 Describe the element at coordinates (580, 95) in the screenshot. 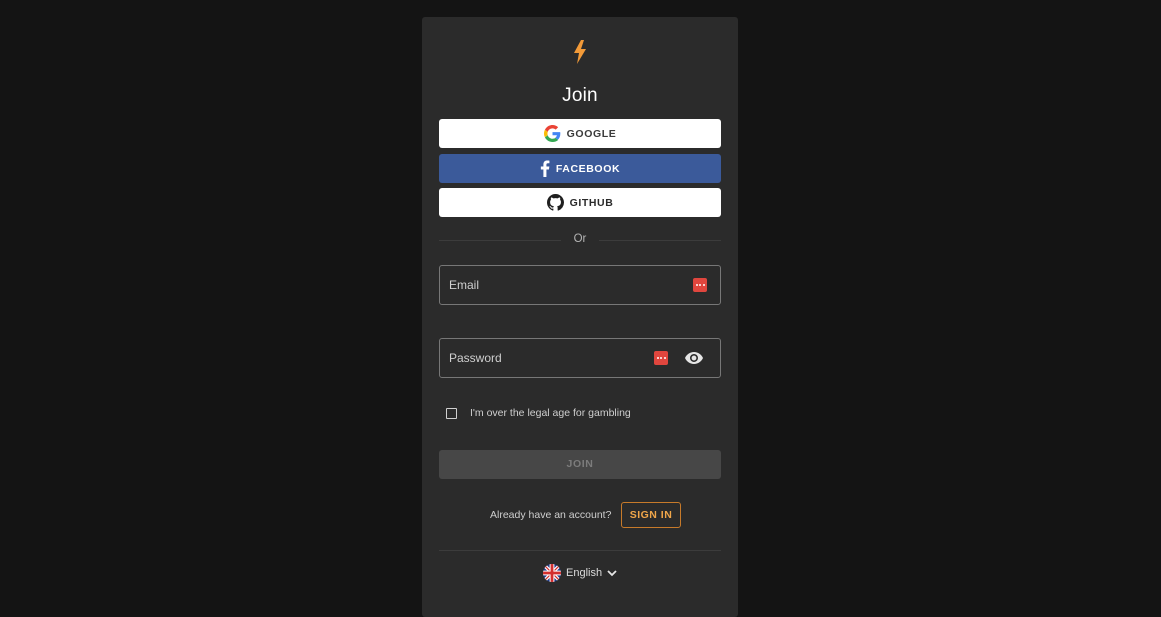

I see `page-title: Join` at that location.